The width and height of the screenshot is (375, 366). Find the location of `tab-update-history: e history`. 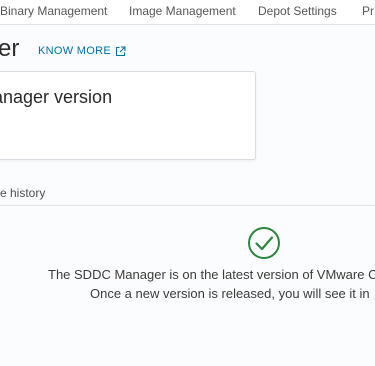

tab-update-history: e history is located at coordinates (22, 193).